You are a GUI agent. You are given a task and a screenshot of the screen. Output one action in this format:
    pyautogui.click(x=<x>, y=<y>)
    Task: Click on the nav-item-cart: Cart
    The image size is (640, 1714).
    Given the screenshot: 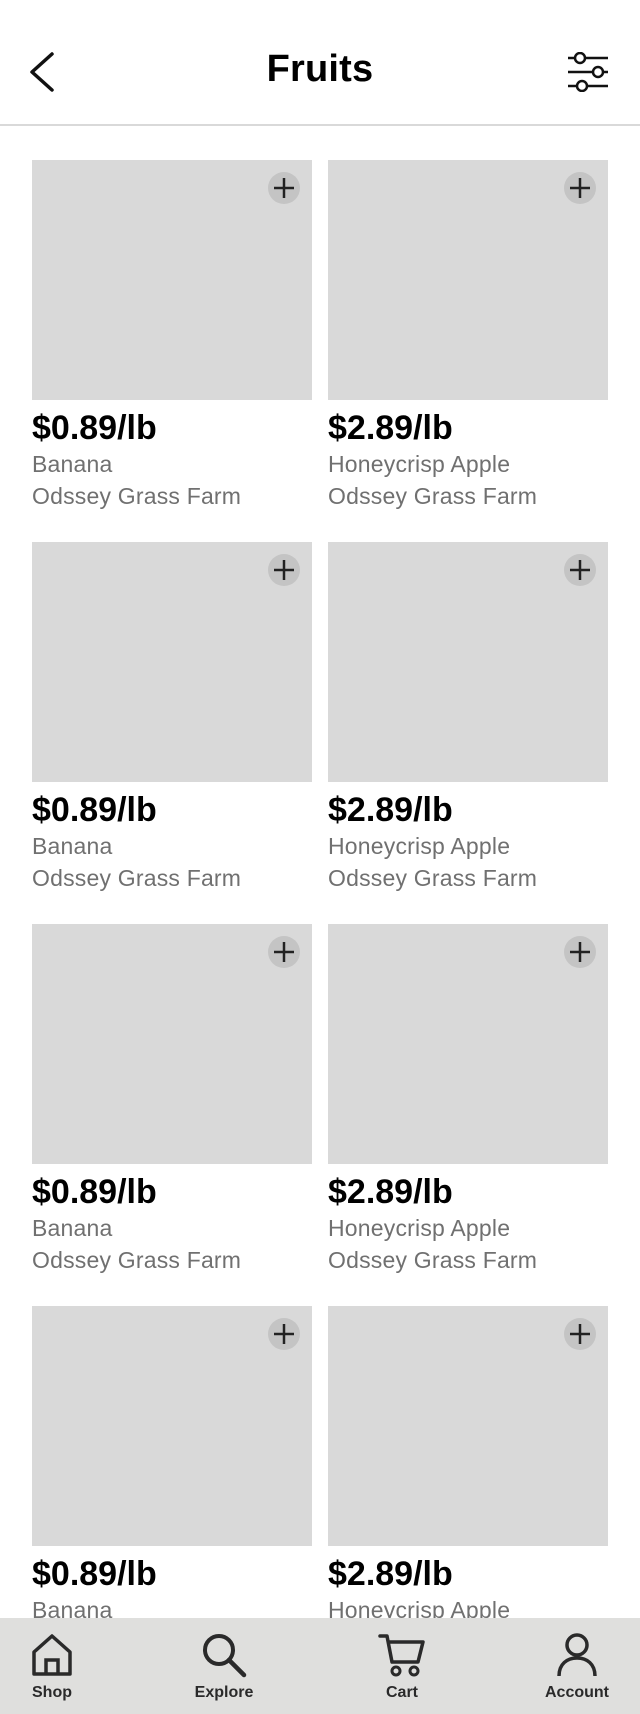 What is the action you would take?
    pyautogui.click(x=402, y=1666)
    